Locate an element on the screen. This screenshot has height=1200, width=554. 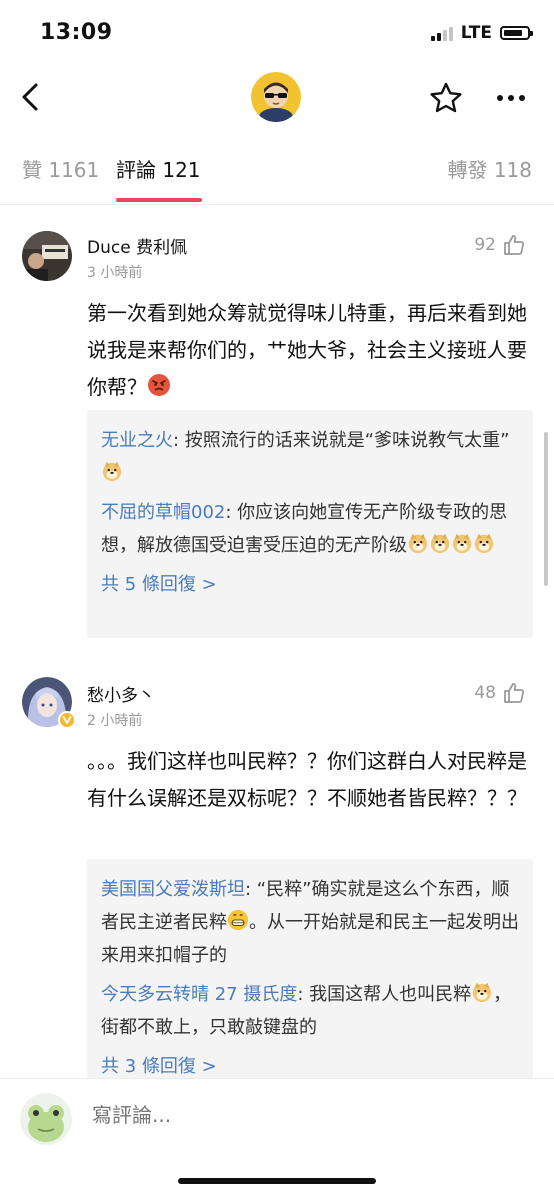
author-avatar is located at coordinates (276, 97).